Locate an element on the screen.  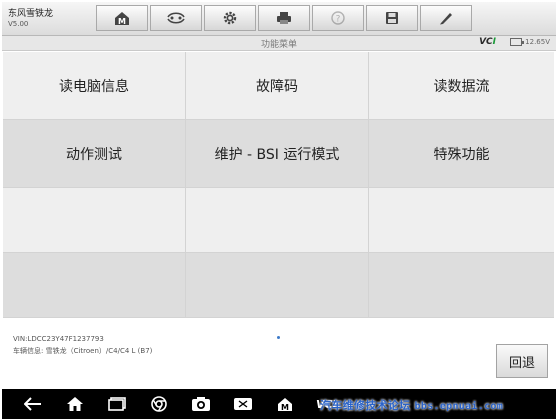
save-icon is located at coordinates (392, 18).